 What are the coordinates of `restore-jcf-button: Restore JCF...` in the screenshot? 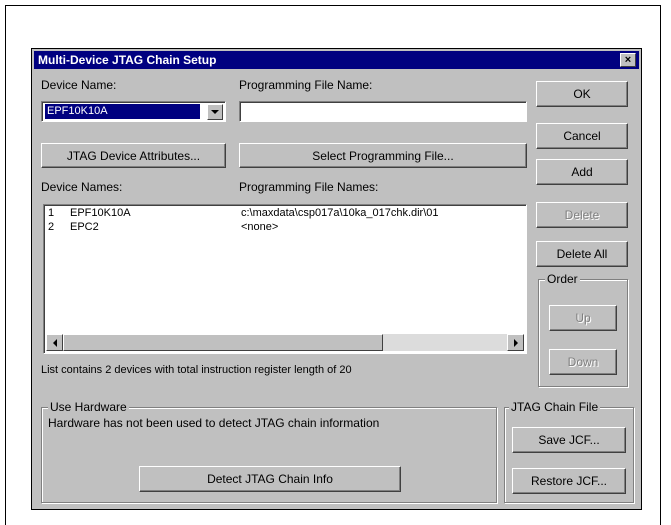 It's located at (569, 481).